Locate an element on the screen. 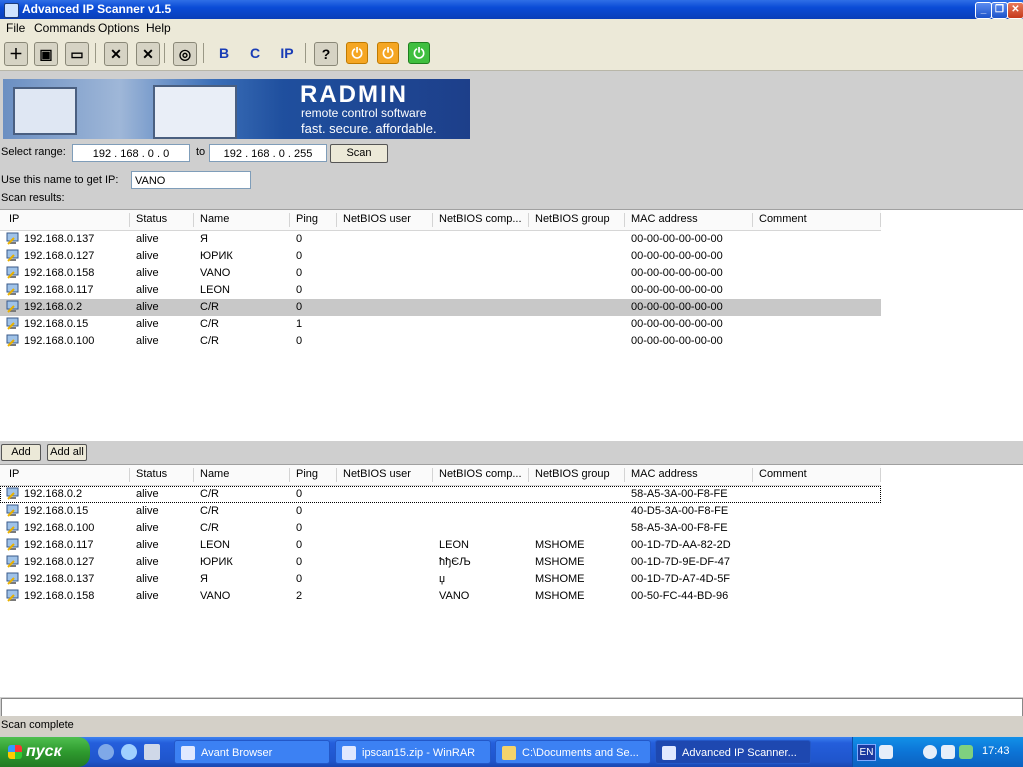 Image resolution: width=1023 pixels, height=767 pixels. maximize-button: ❐ is located at coordinates (999, 10).